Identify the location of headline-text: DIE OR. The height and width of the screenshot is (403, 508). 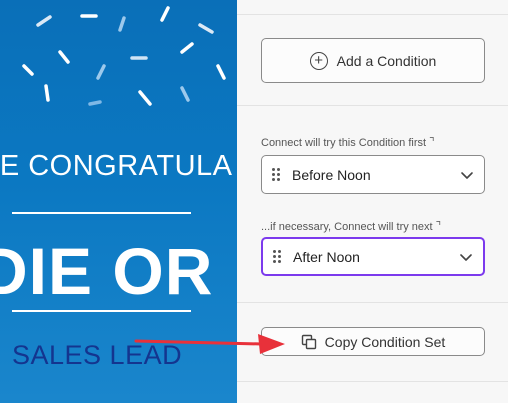
(107, 271).